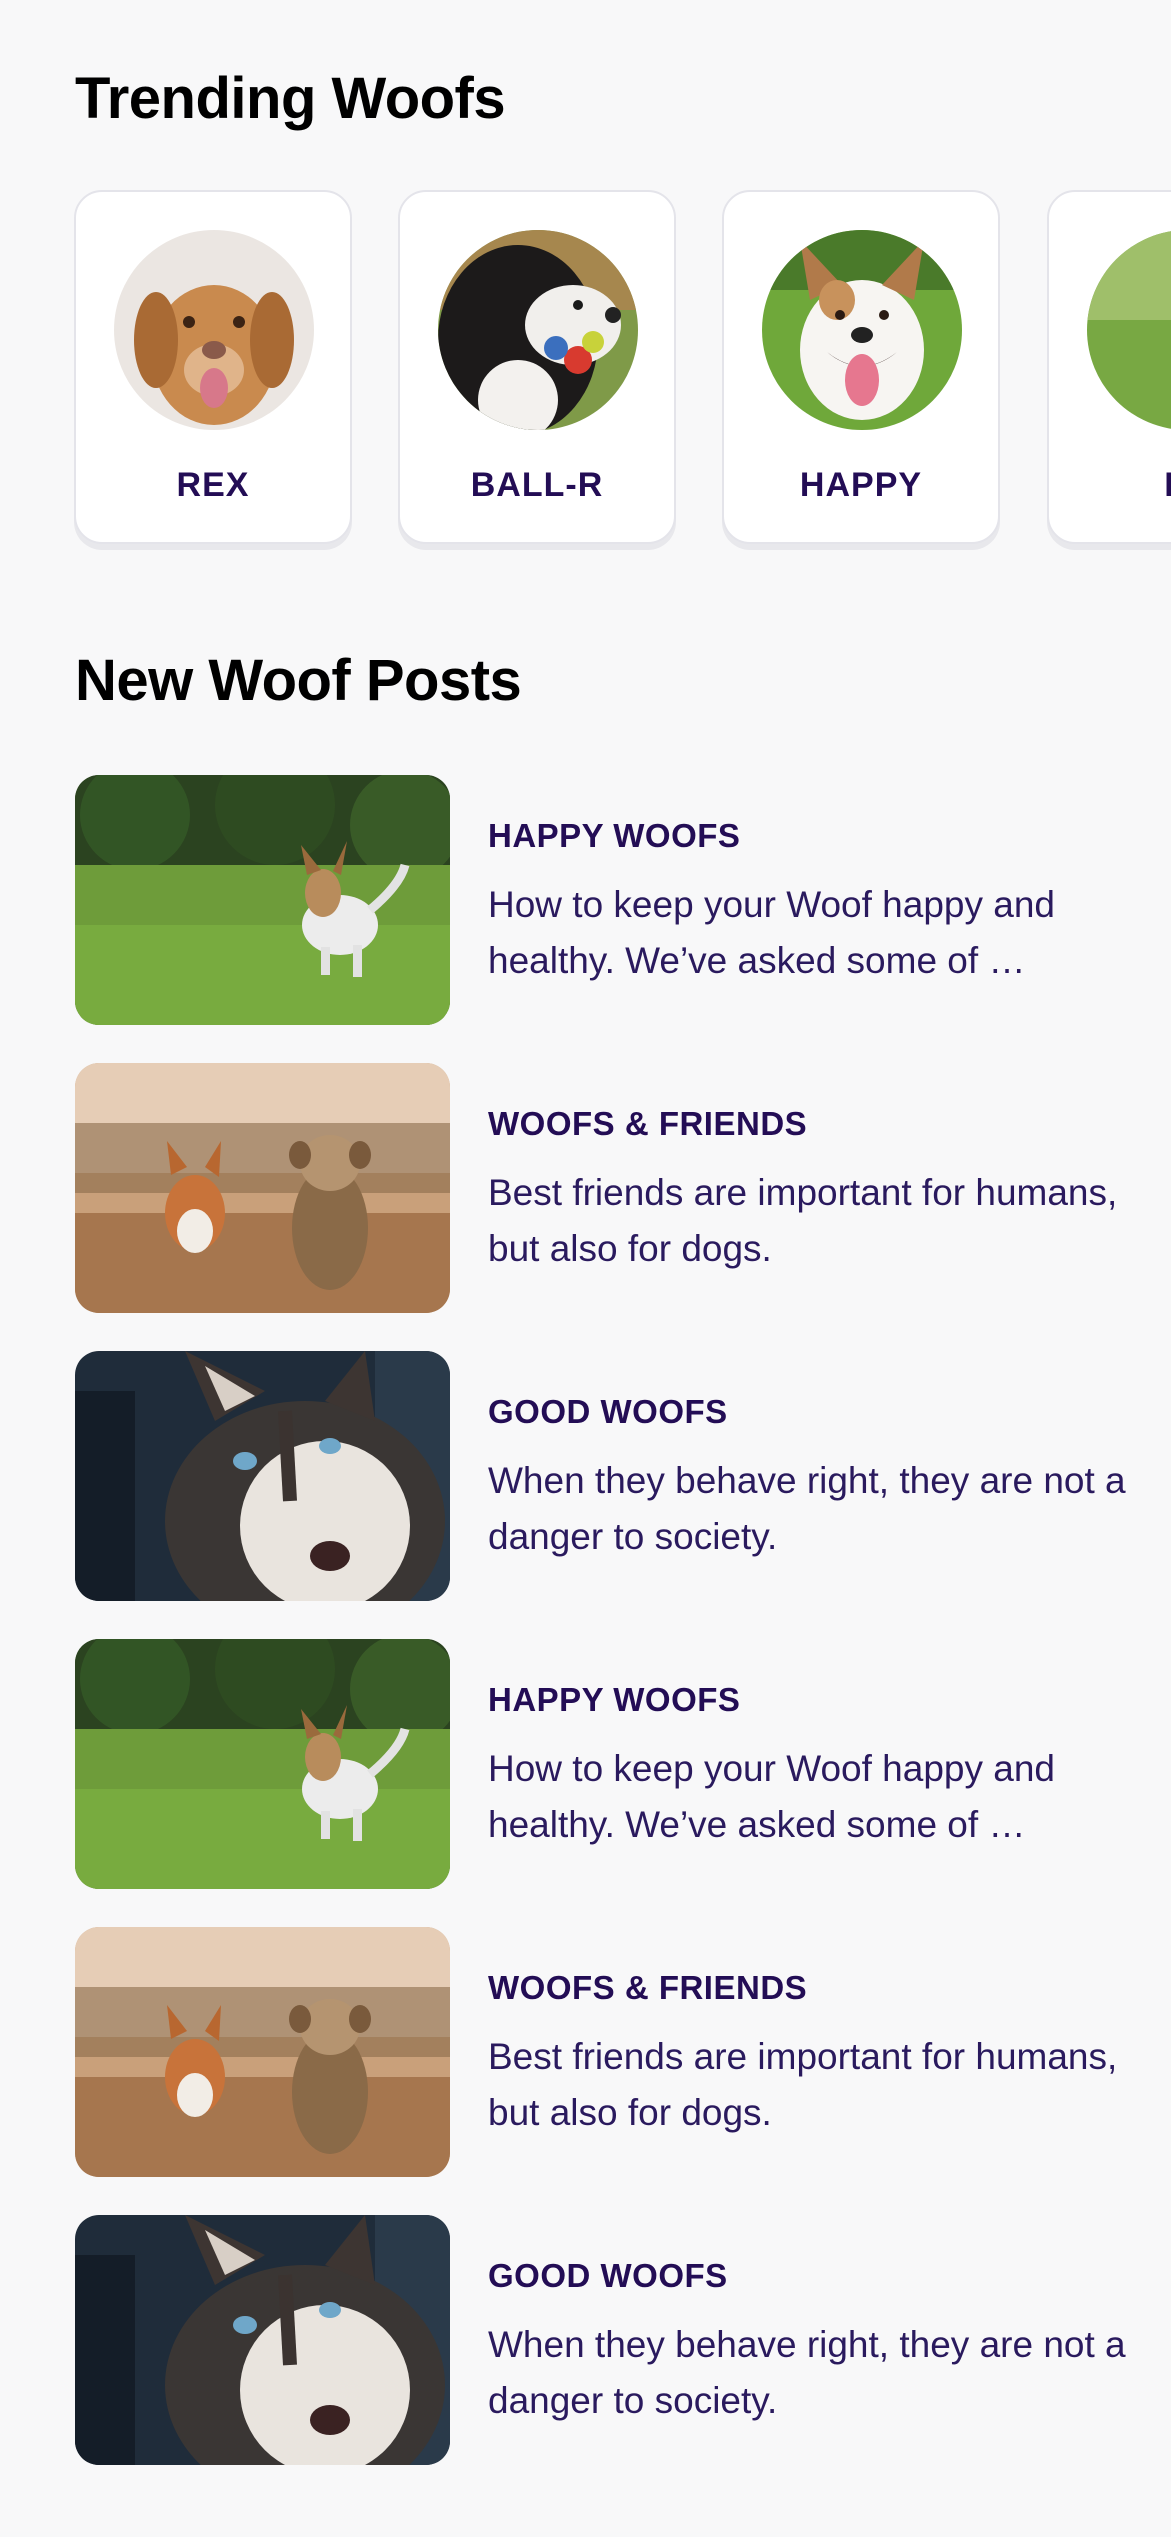 The image size is (1171, 2537). What do you see at coordinates (538, 330) in the screenshot?
I see `dog-ball-photo-icon` at bounding box center [538, 330].